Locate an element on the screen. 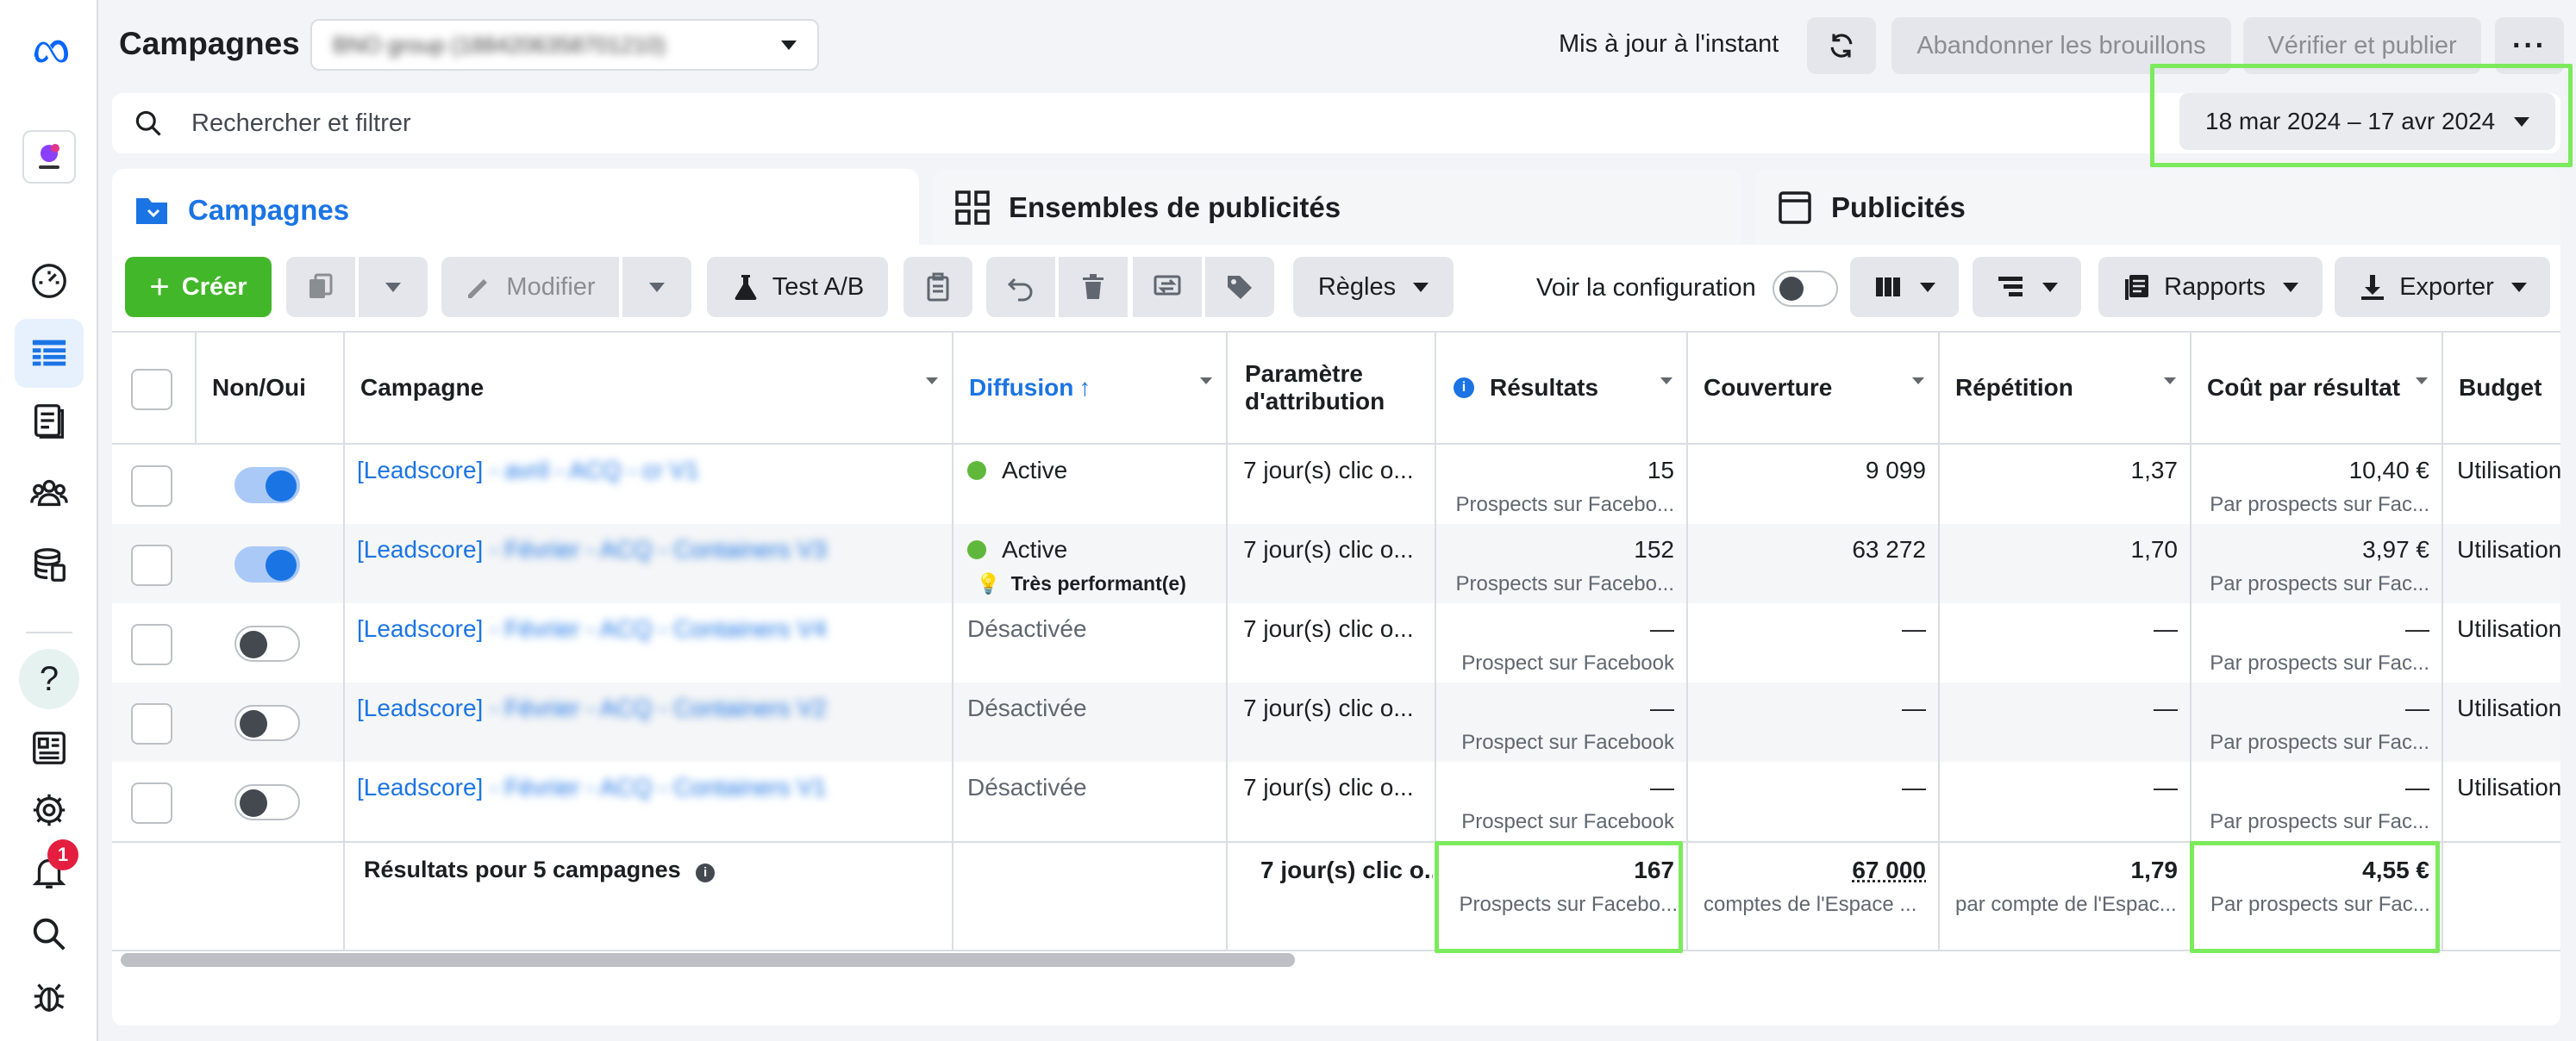  status-dot-icon is located at coordinates (976, 550).